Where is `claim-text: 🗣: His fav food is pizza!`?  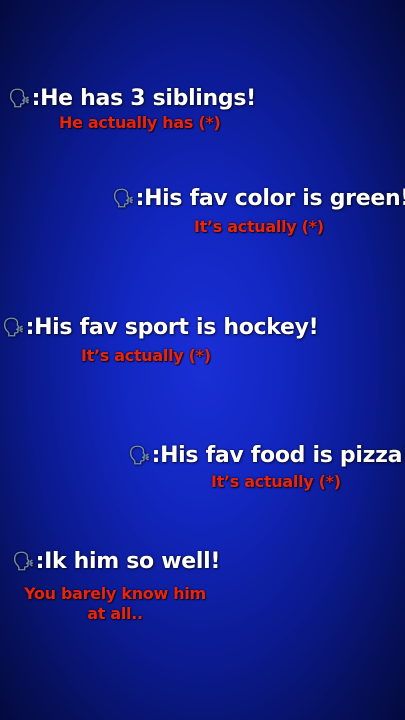
claim-text: 🗣: His fav food is pizza! is located at coordinates (266, 455).